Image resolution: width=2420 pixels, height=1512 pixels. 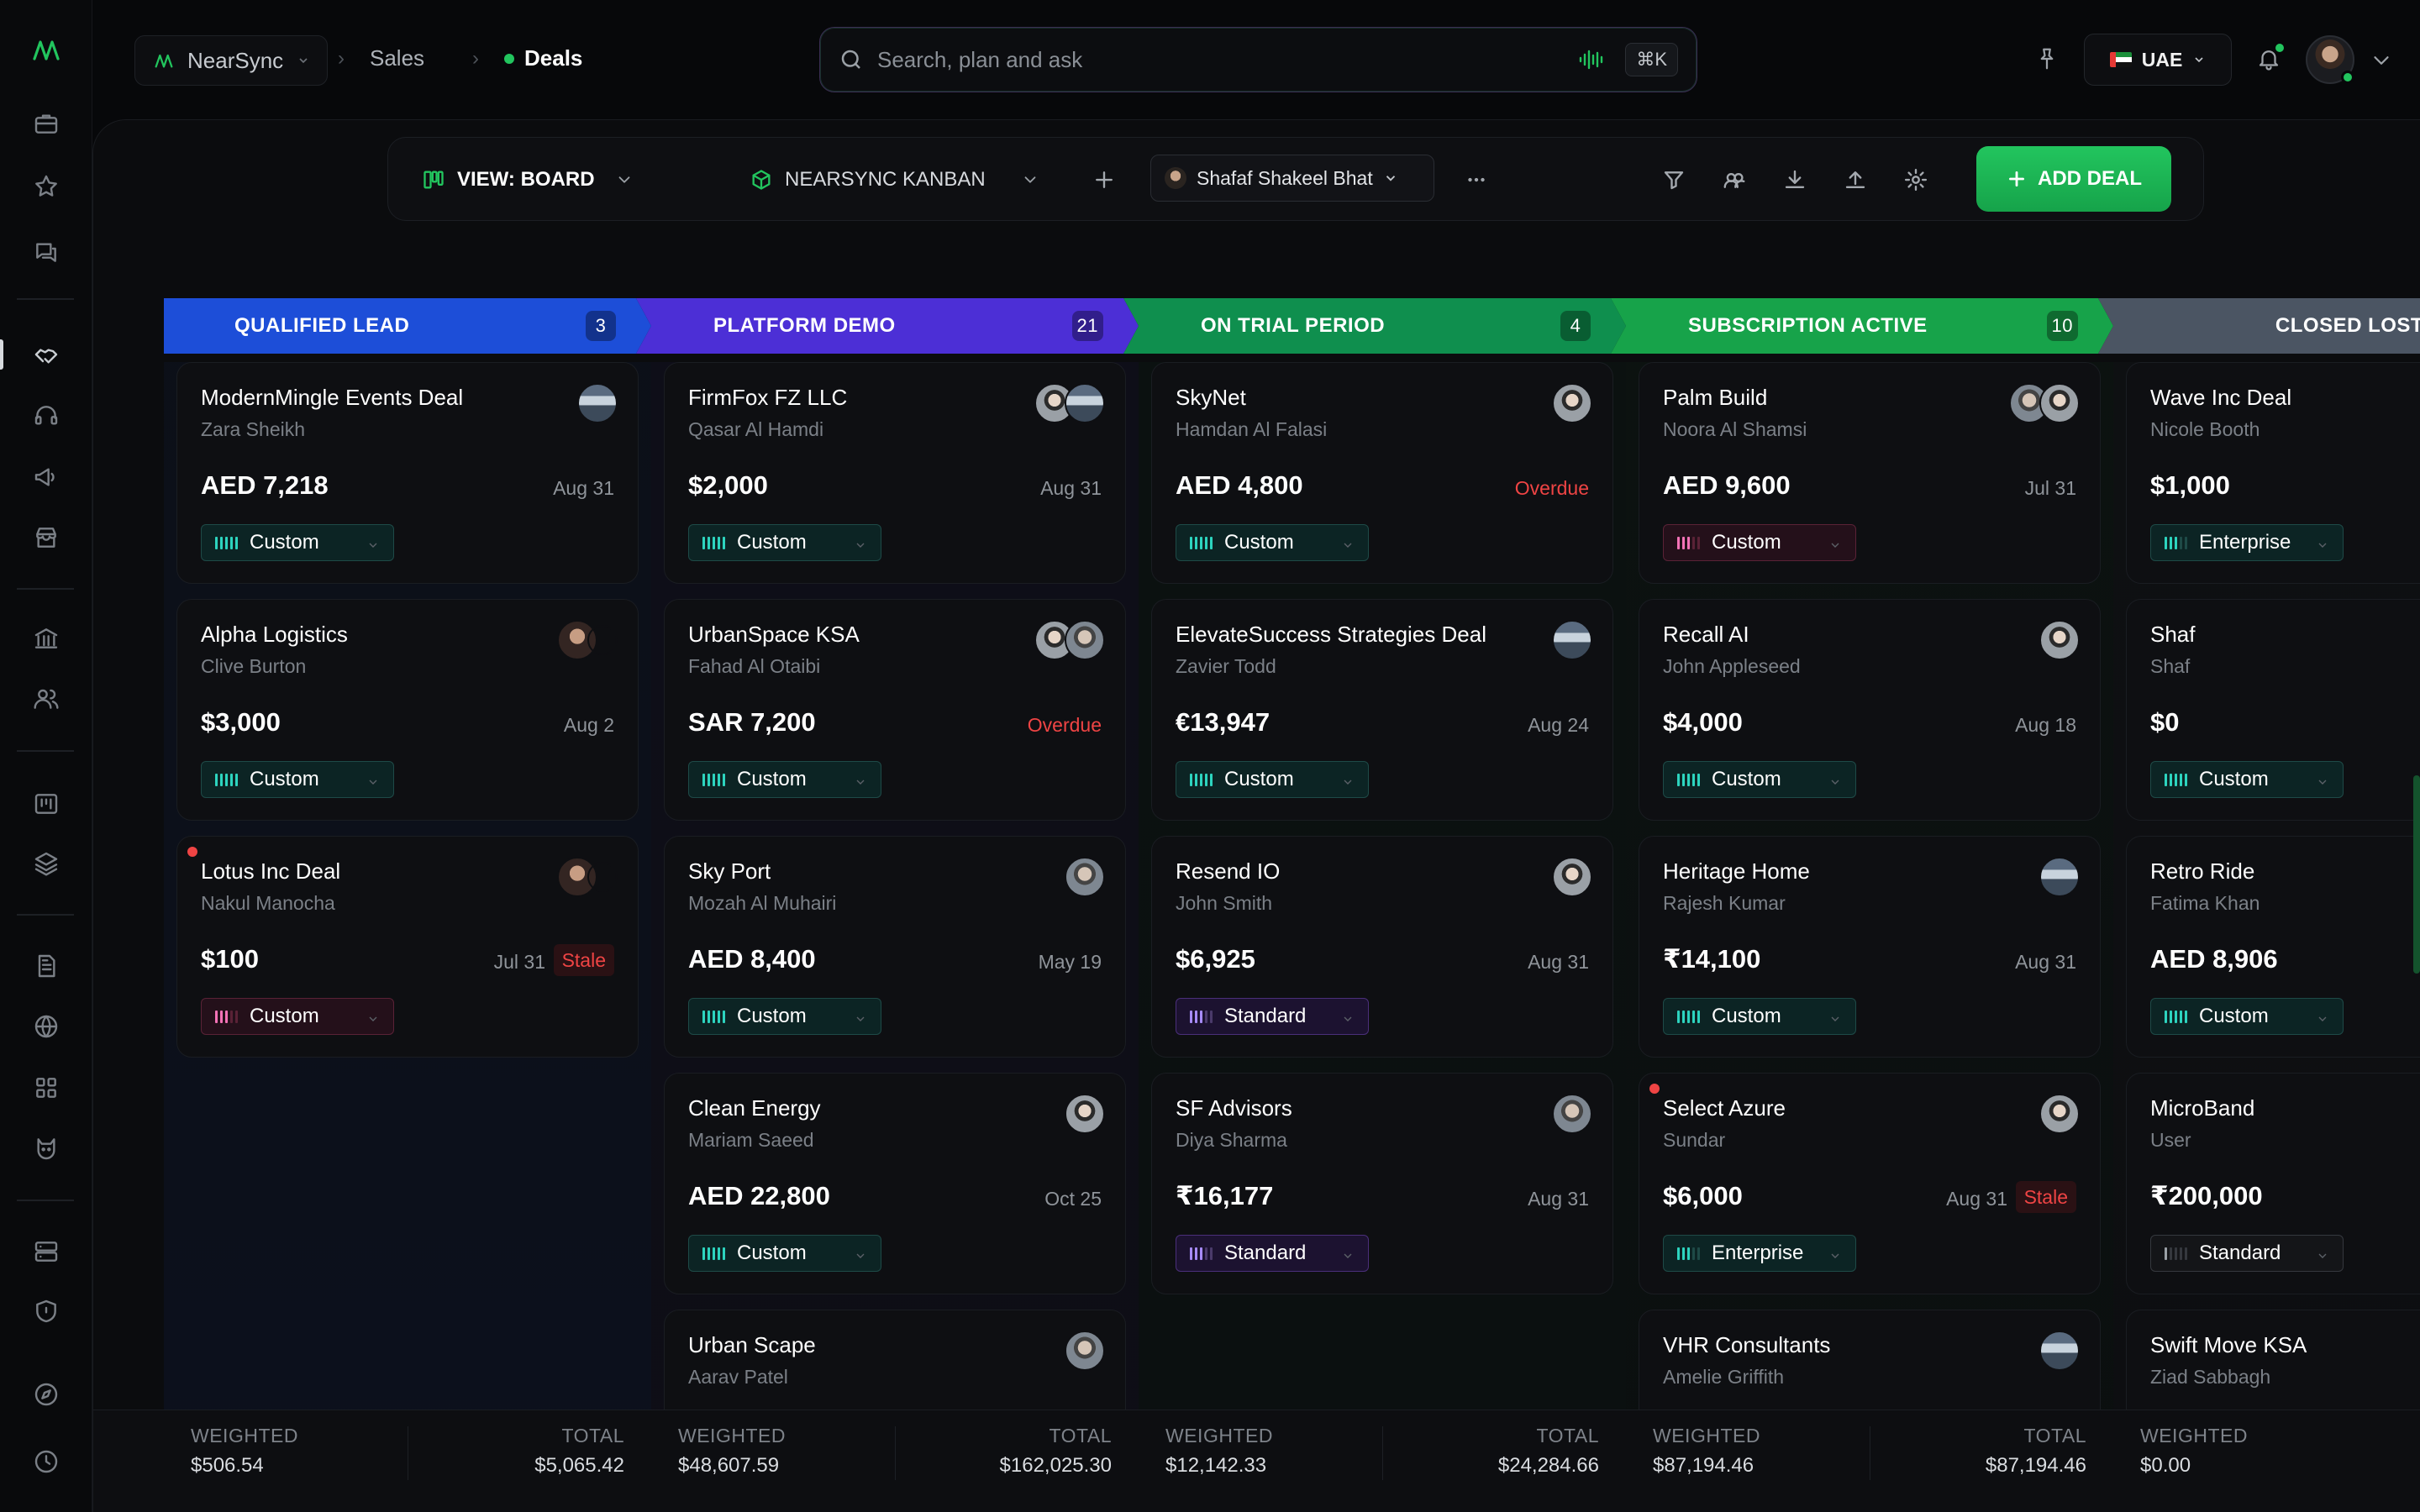 What do you see at coordinates (1795, 180) in the screenshot?
I see `download-icon` at bounding box center [1795, 180].